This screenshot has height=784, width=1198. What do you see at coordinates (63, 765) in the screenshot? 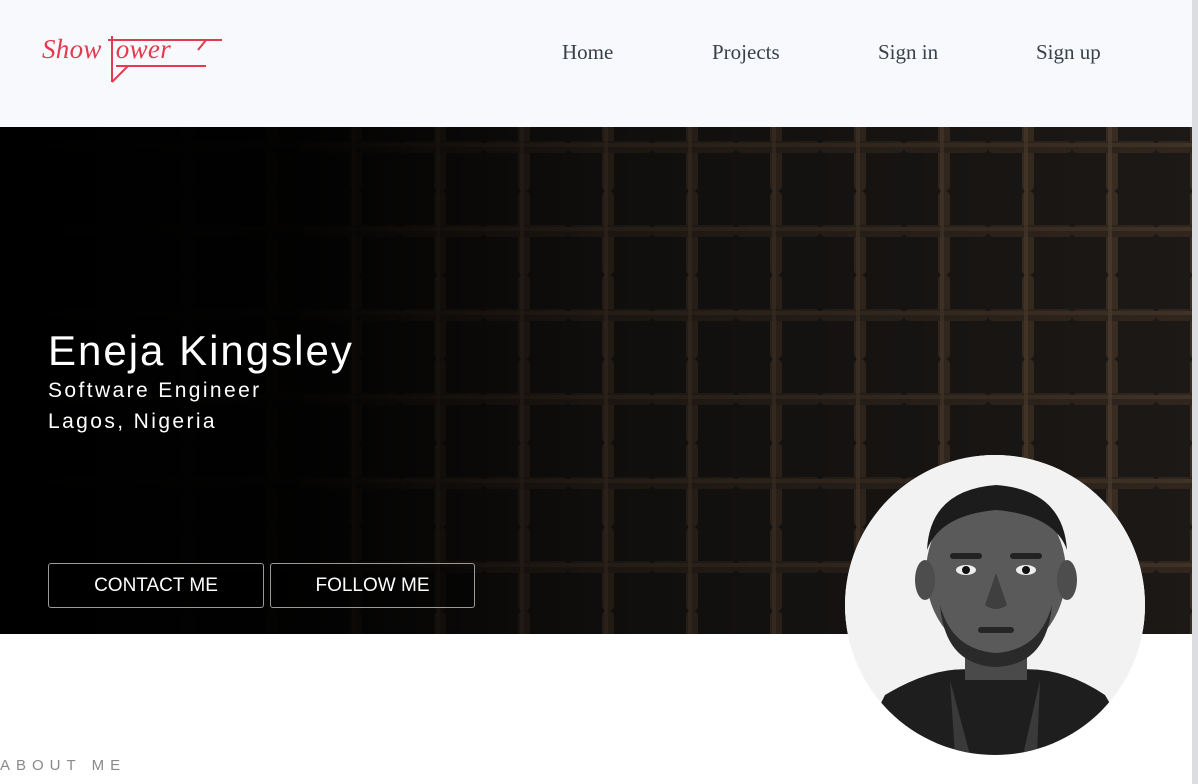
I see `about-me-heading: ABOUT ME` at bounding box center [63, 765].